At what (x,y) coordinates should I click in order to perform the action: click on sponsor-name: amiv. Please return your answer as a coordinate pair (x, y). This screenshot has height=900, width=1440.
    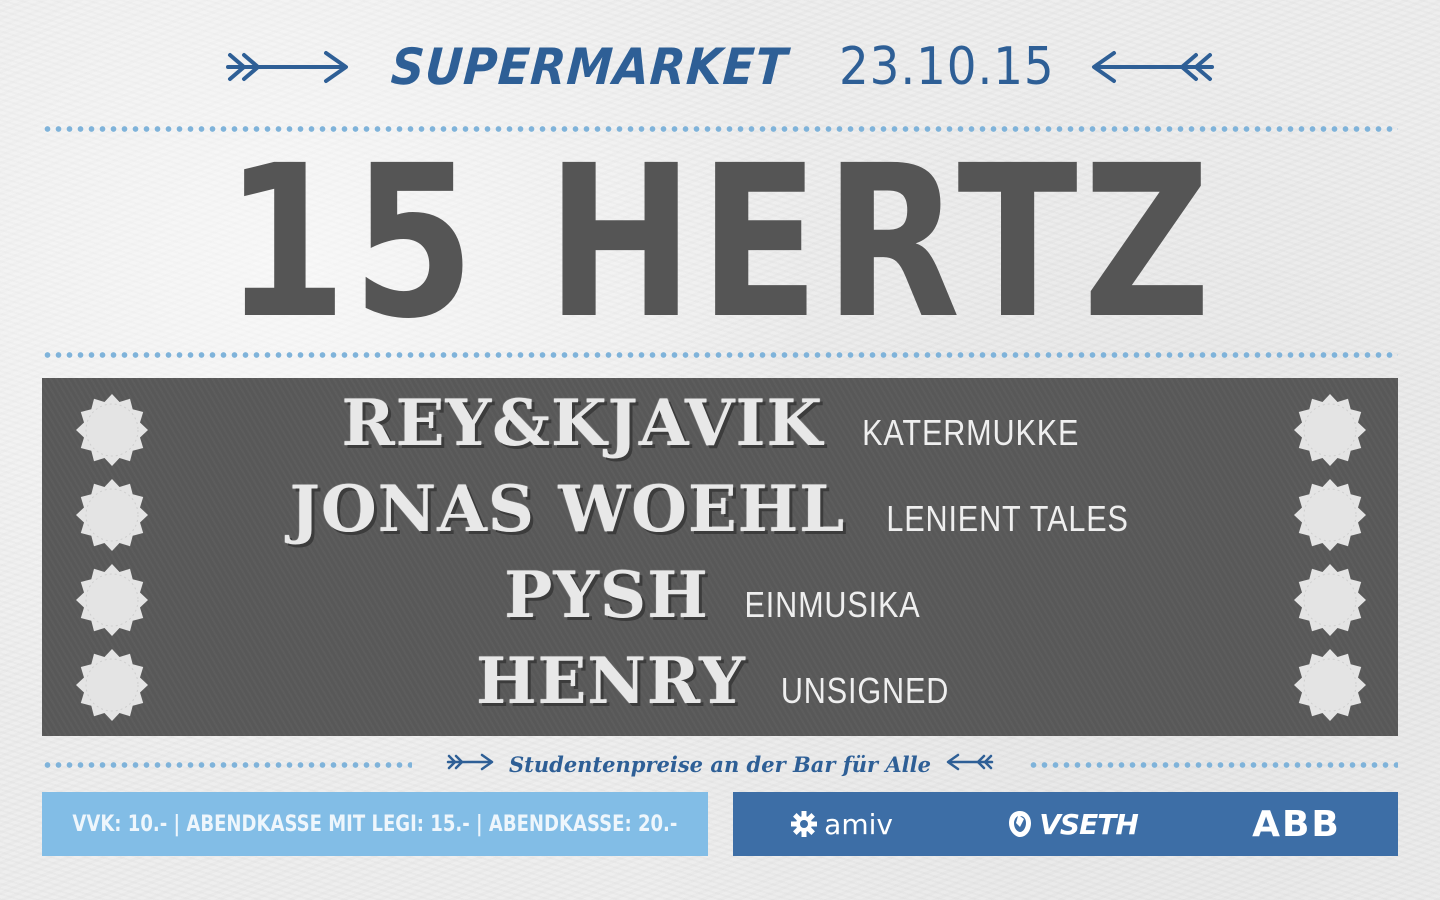
    Looking at the image, I should click on (858, 824).